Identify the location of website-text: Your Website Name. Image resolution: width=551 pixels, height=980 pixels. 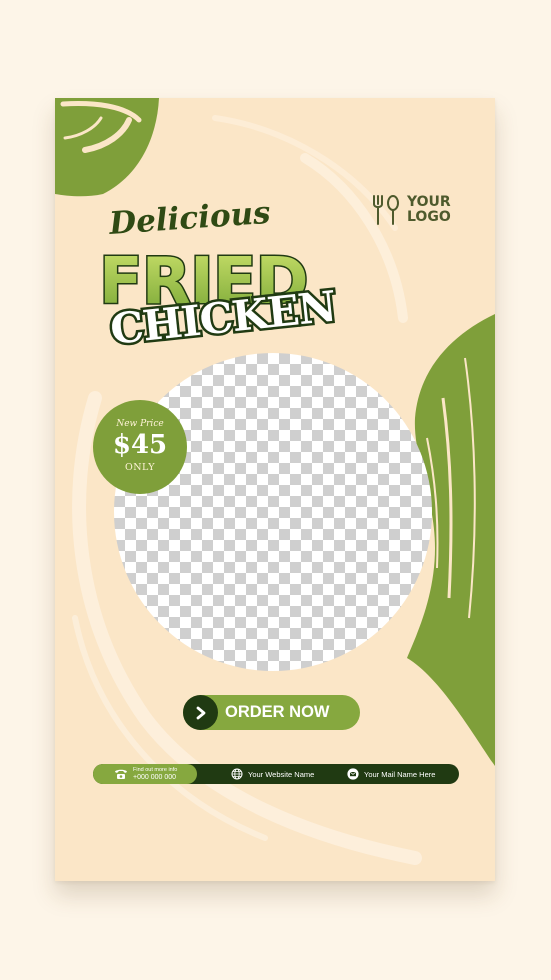
(281, 774).